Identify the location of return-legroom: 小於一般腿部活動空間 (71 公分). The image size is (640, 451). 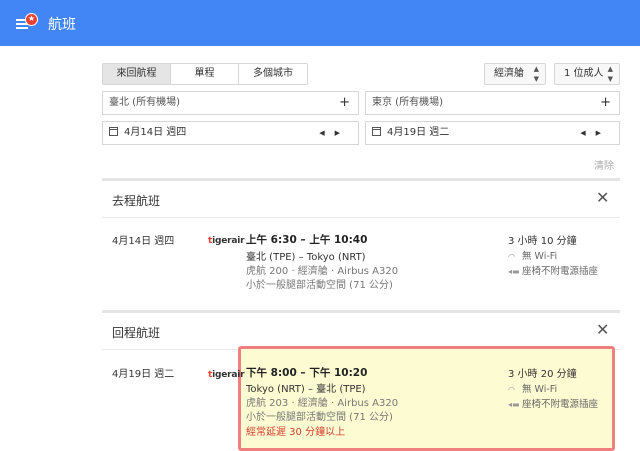
(319, 417).